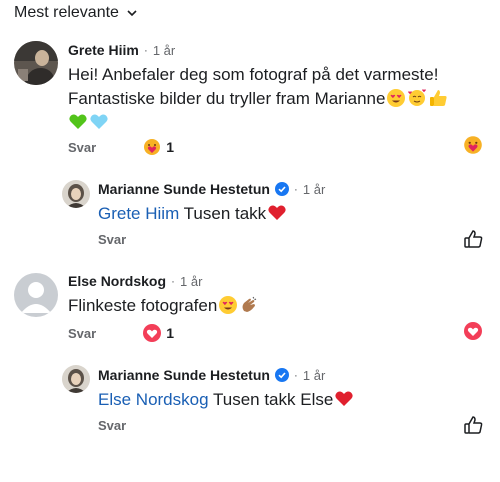 The width and height of the screenshot is (500, 482). I want to click on reply-text: Else Nordskog Tusen takk Else, so click(226, 400).